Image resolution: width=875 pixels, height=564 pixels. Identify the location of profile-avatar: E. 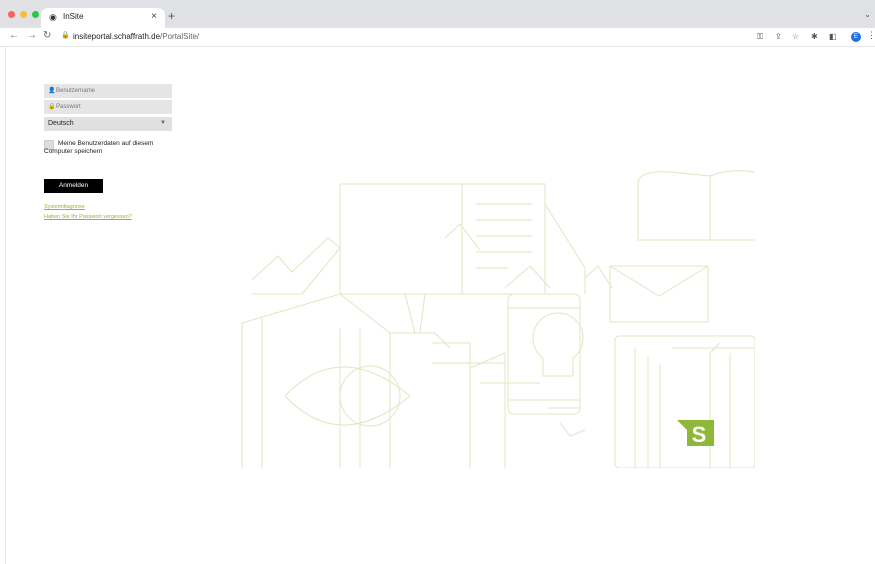
(856, 37).